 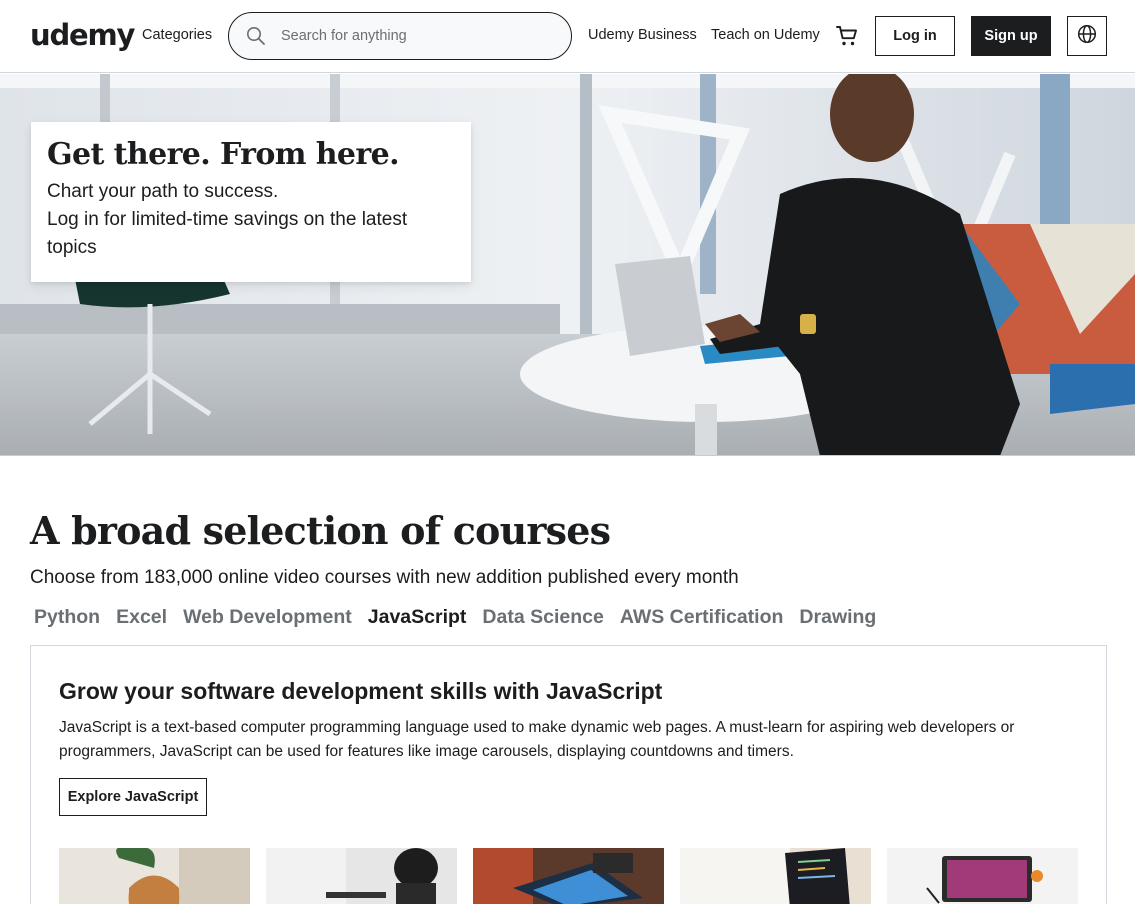 I want to click on search-bar, so click(x=400, y=36).